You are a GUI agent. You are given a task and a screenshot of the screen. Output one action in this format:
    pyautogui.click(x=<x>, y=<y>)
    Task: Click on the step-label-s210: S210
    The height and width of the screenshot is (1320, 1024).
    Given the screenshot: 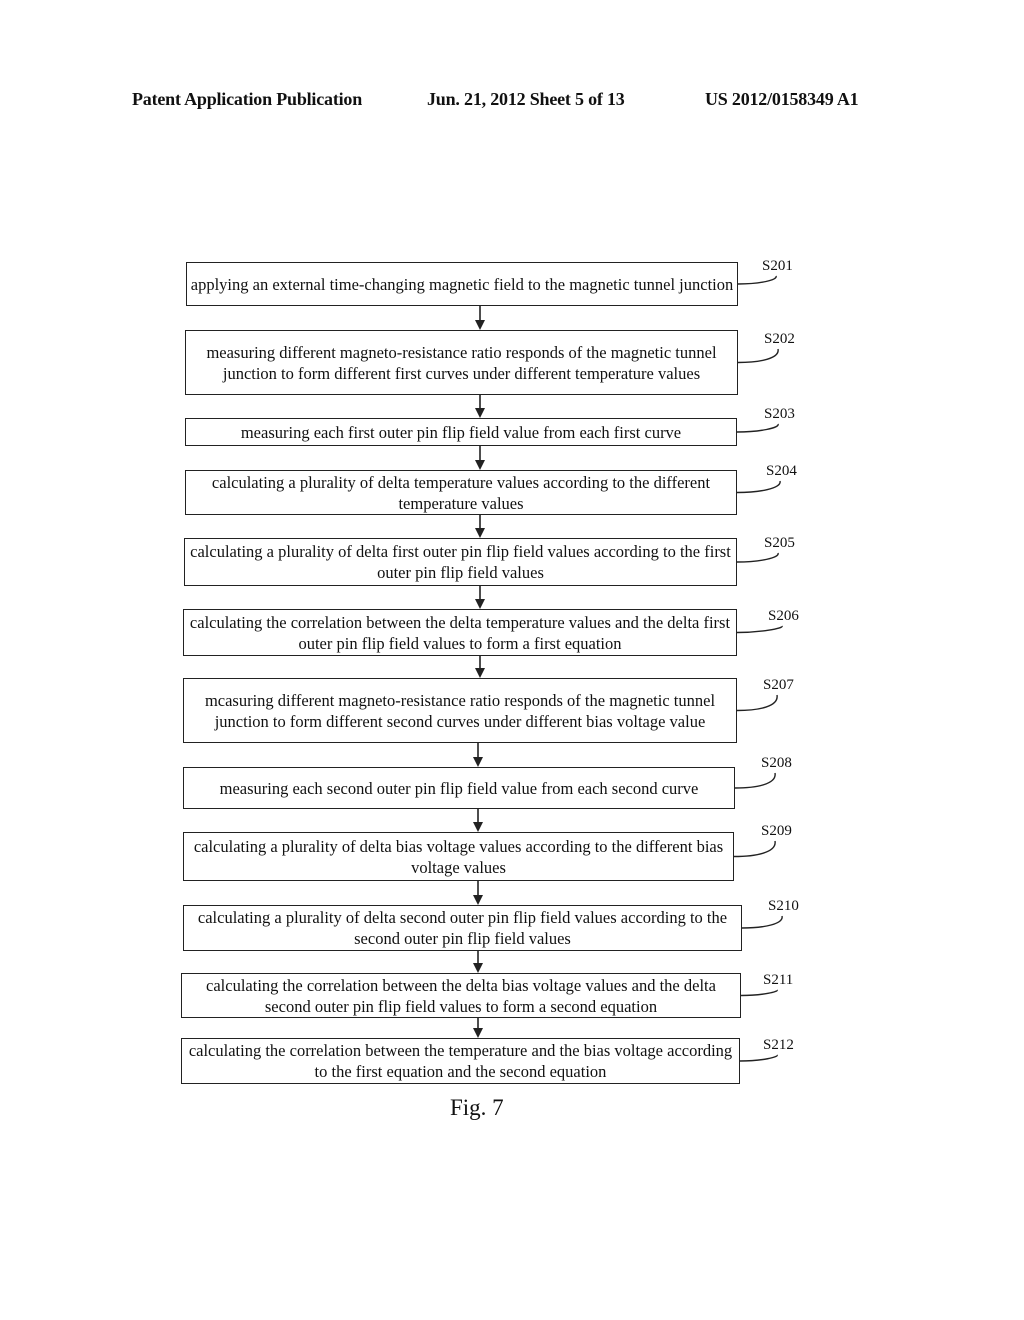 What is the action you would take?
    pyautogui.click(x=783, y=906)
    